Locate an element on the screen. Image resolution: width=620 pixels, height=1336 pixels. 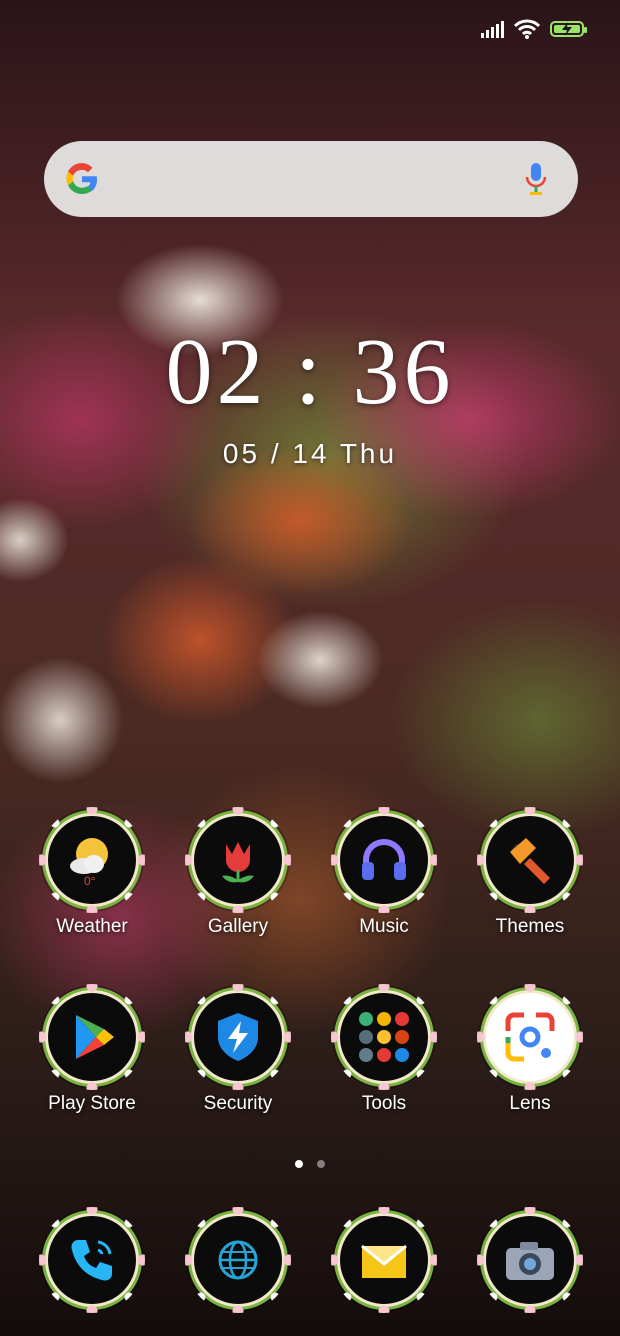
app-gallery: Gallery is located at coordinates (238, 872).